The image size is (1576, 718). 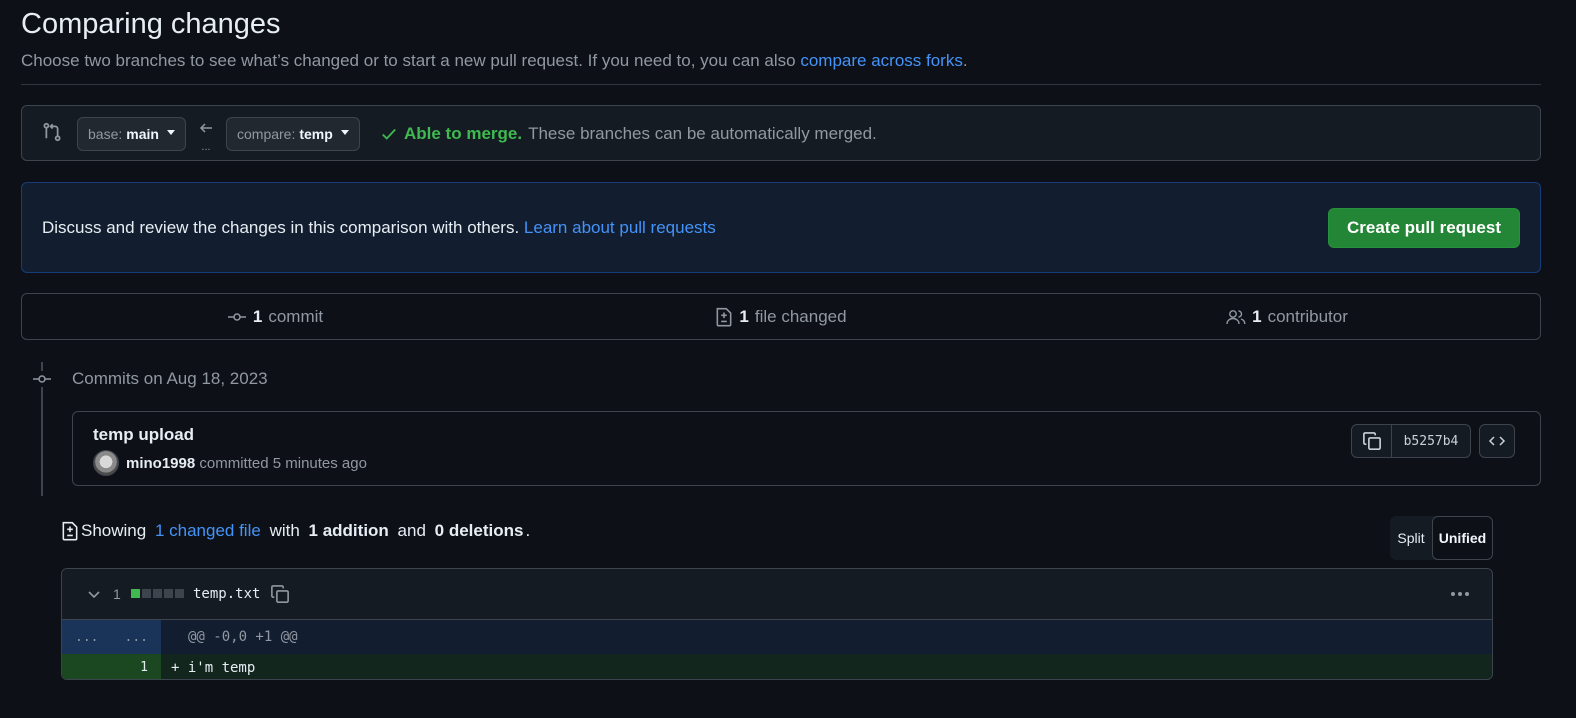 I want to click on diffstat-blocks, so click(x=157, y=593).